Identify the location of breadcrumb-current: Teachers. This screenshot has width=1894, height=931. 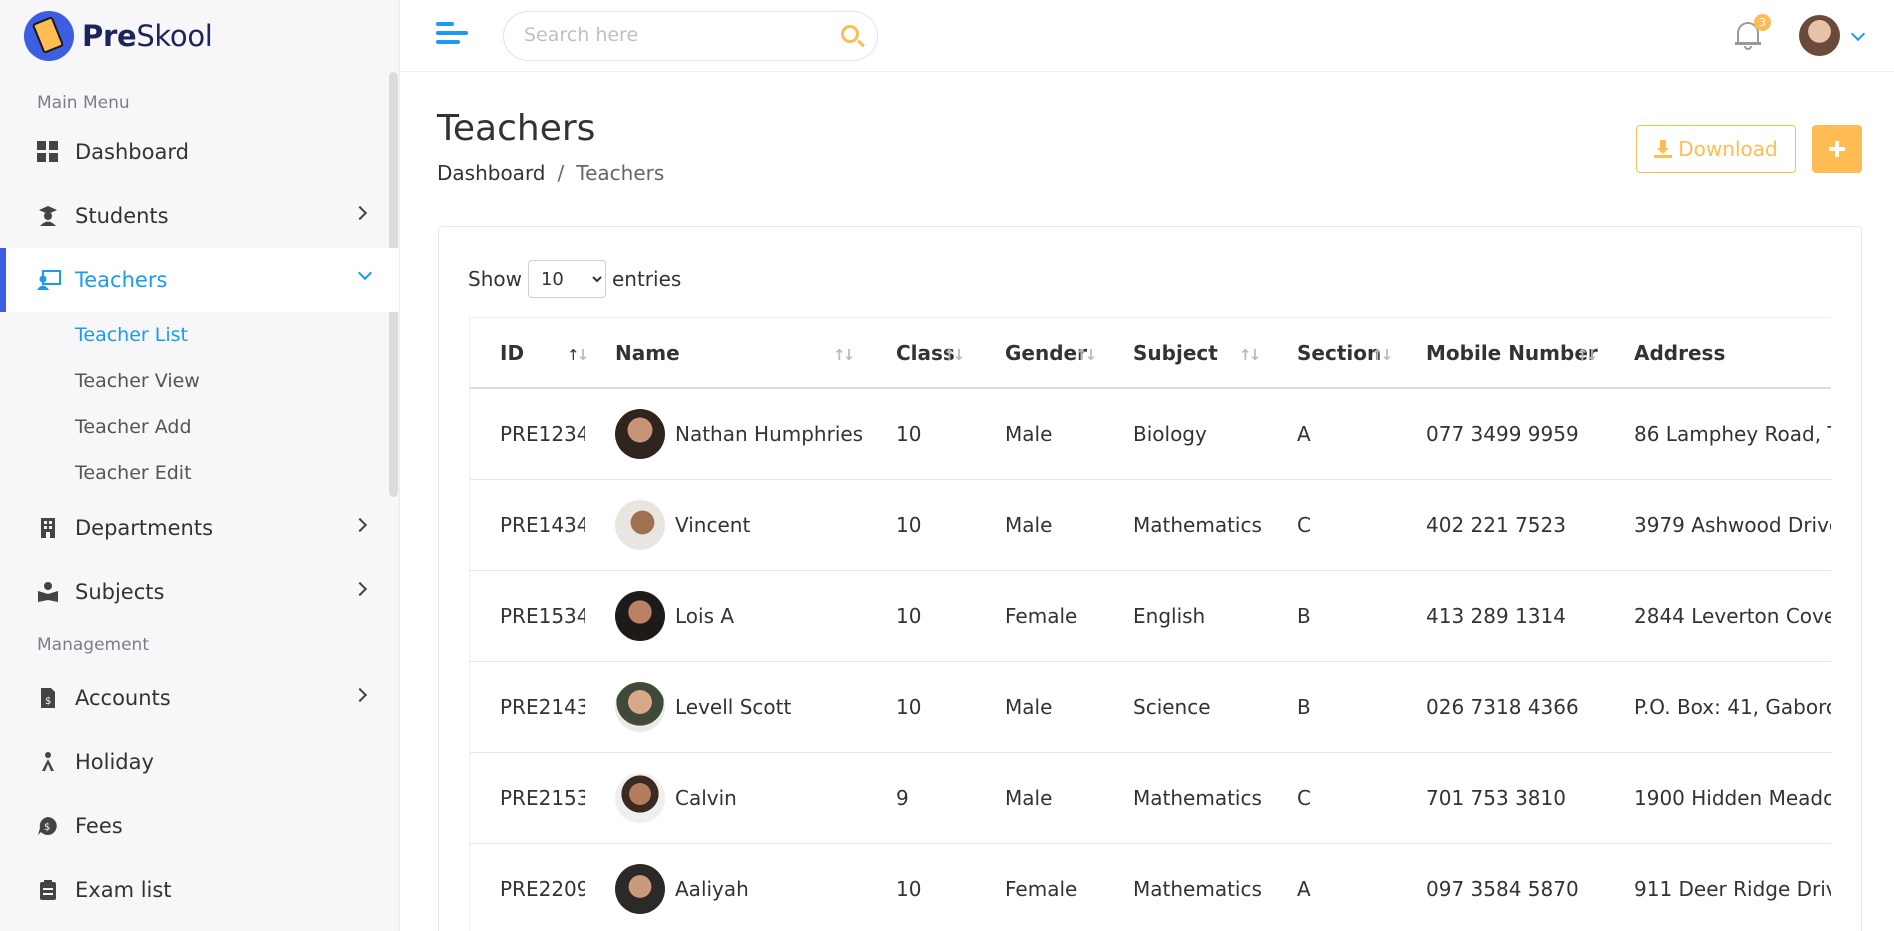
(620, 173).